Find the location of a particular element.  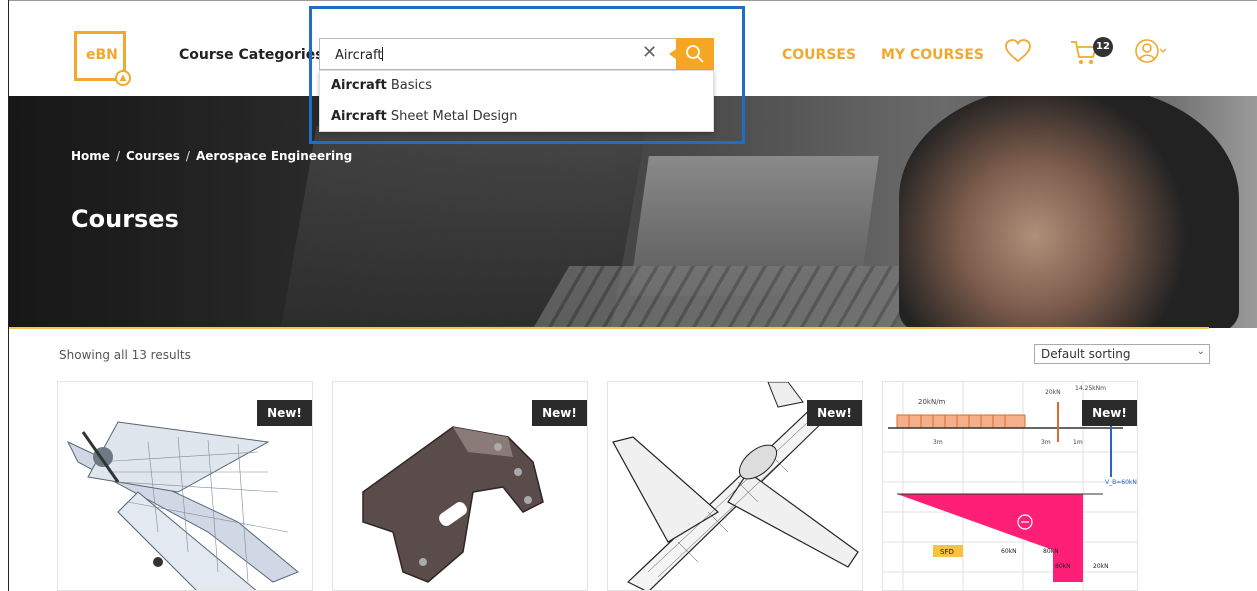

sort-select: Default sorting ⌄ is located at coordinates (1122, 354).